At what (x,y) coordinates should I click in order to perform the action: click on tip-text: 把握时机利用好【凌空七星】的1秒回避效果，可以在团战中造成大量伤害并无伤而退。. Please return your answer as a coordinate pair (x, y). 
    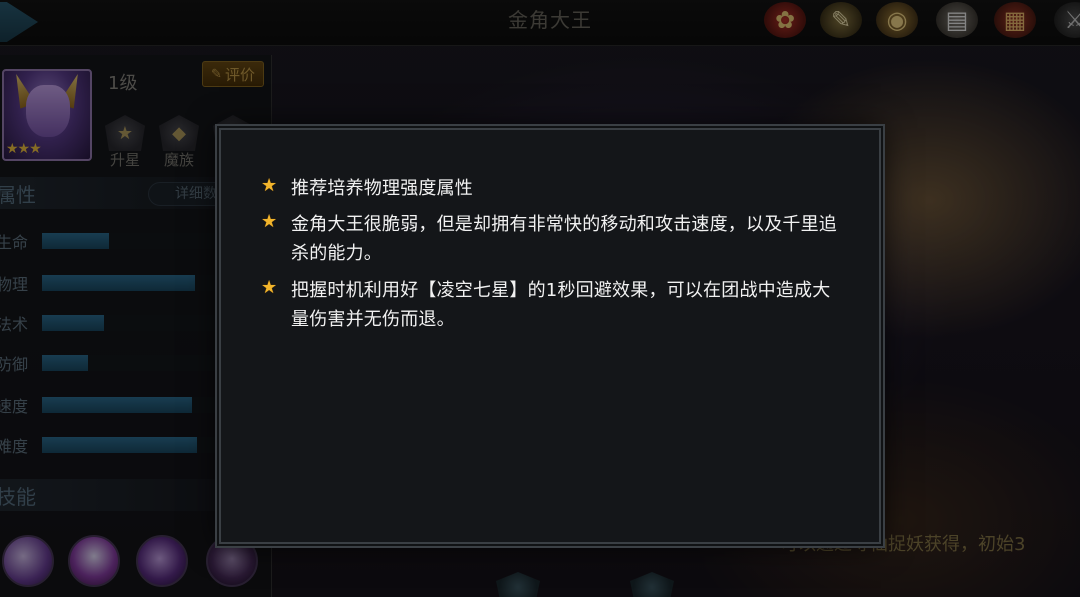
    Looking at the image, I should click on (561, 305).